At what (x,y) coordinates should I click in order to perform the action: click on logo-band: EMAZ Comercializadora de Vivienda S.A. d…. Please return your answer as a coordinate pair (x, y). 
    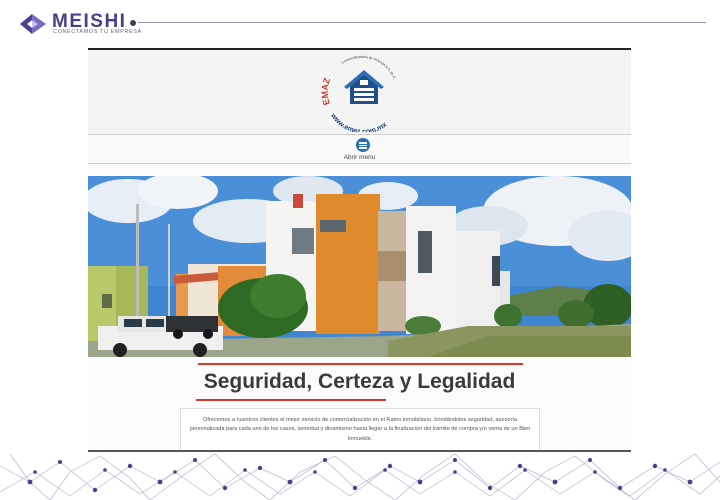
    Looking at the image, I should click on (359, 92).